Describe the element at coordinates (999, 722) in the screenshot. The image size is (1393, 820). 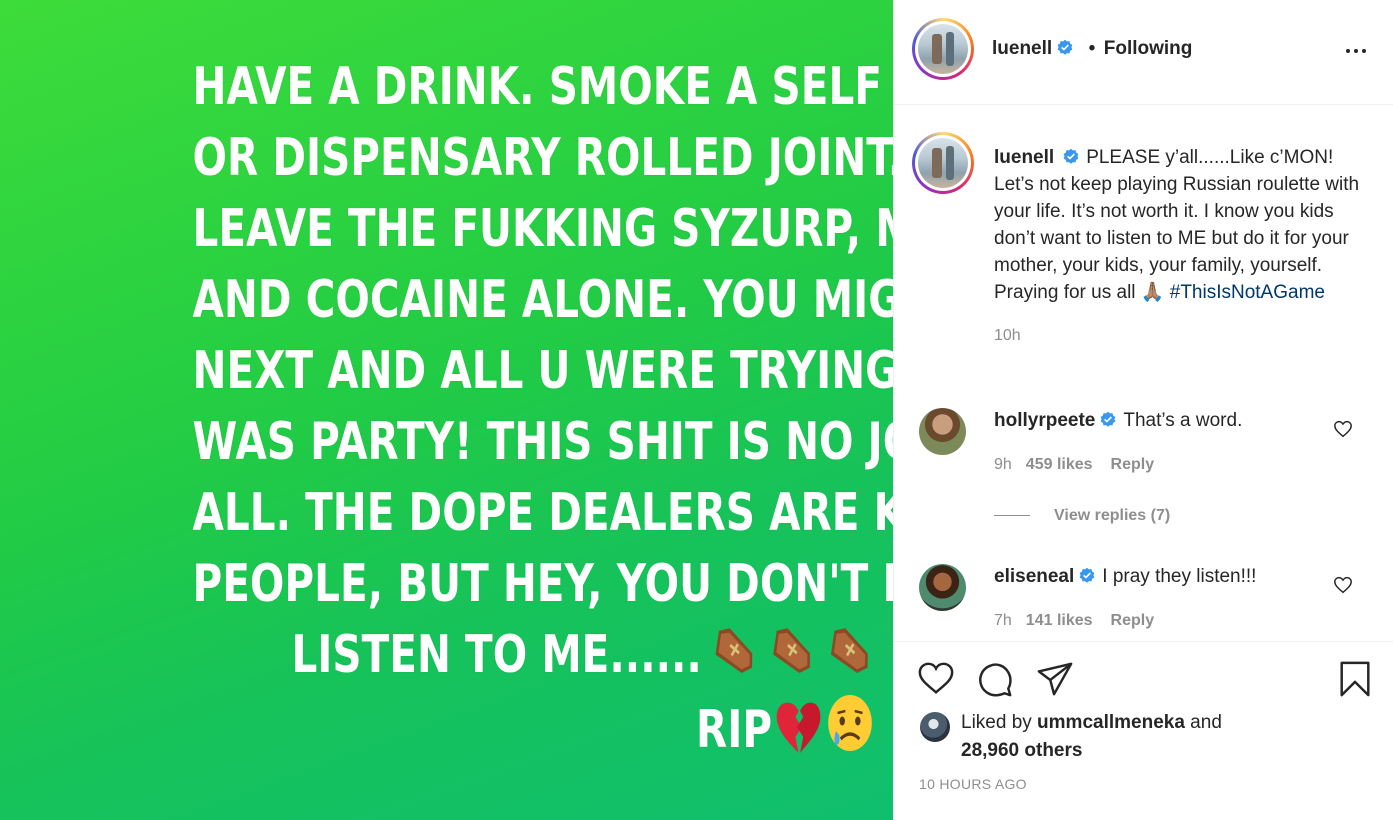
I see `likes-prefix: Liked by` at that location.